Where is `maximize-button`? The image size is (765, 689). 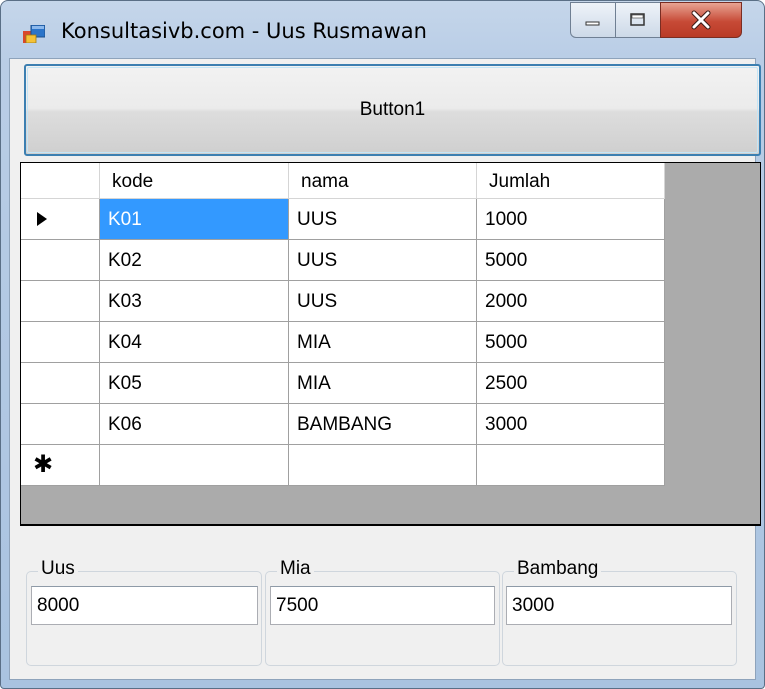 maximize-button is located at coordinates (638, 20).